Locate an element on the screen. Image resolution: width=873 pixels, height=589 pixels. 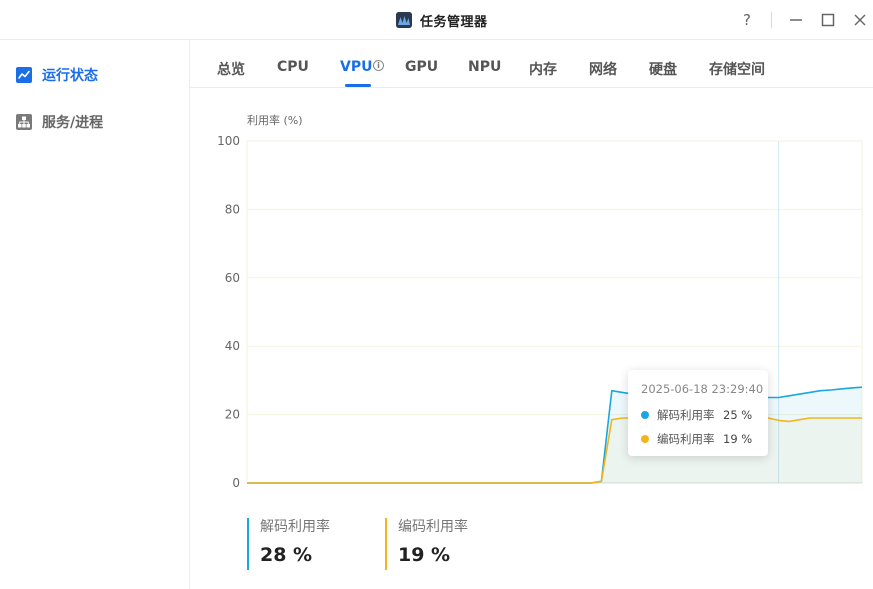
summary-label: 解码利用率 is located at coordinates (295, 527).